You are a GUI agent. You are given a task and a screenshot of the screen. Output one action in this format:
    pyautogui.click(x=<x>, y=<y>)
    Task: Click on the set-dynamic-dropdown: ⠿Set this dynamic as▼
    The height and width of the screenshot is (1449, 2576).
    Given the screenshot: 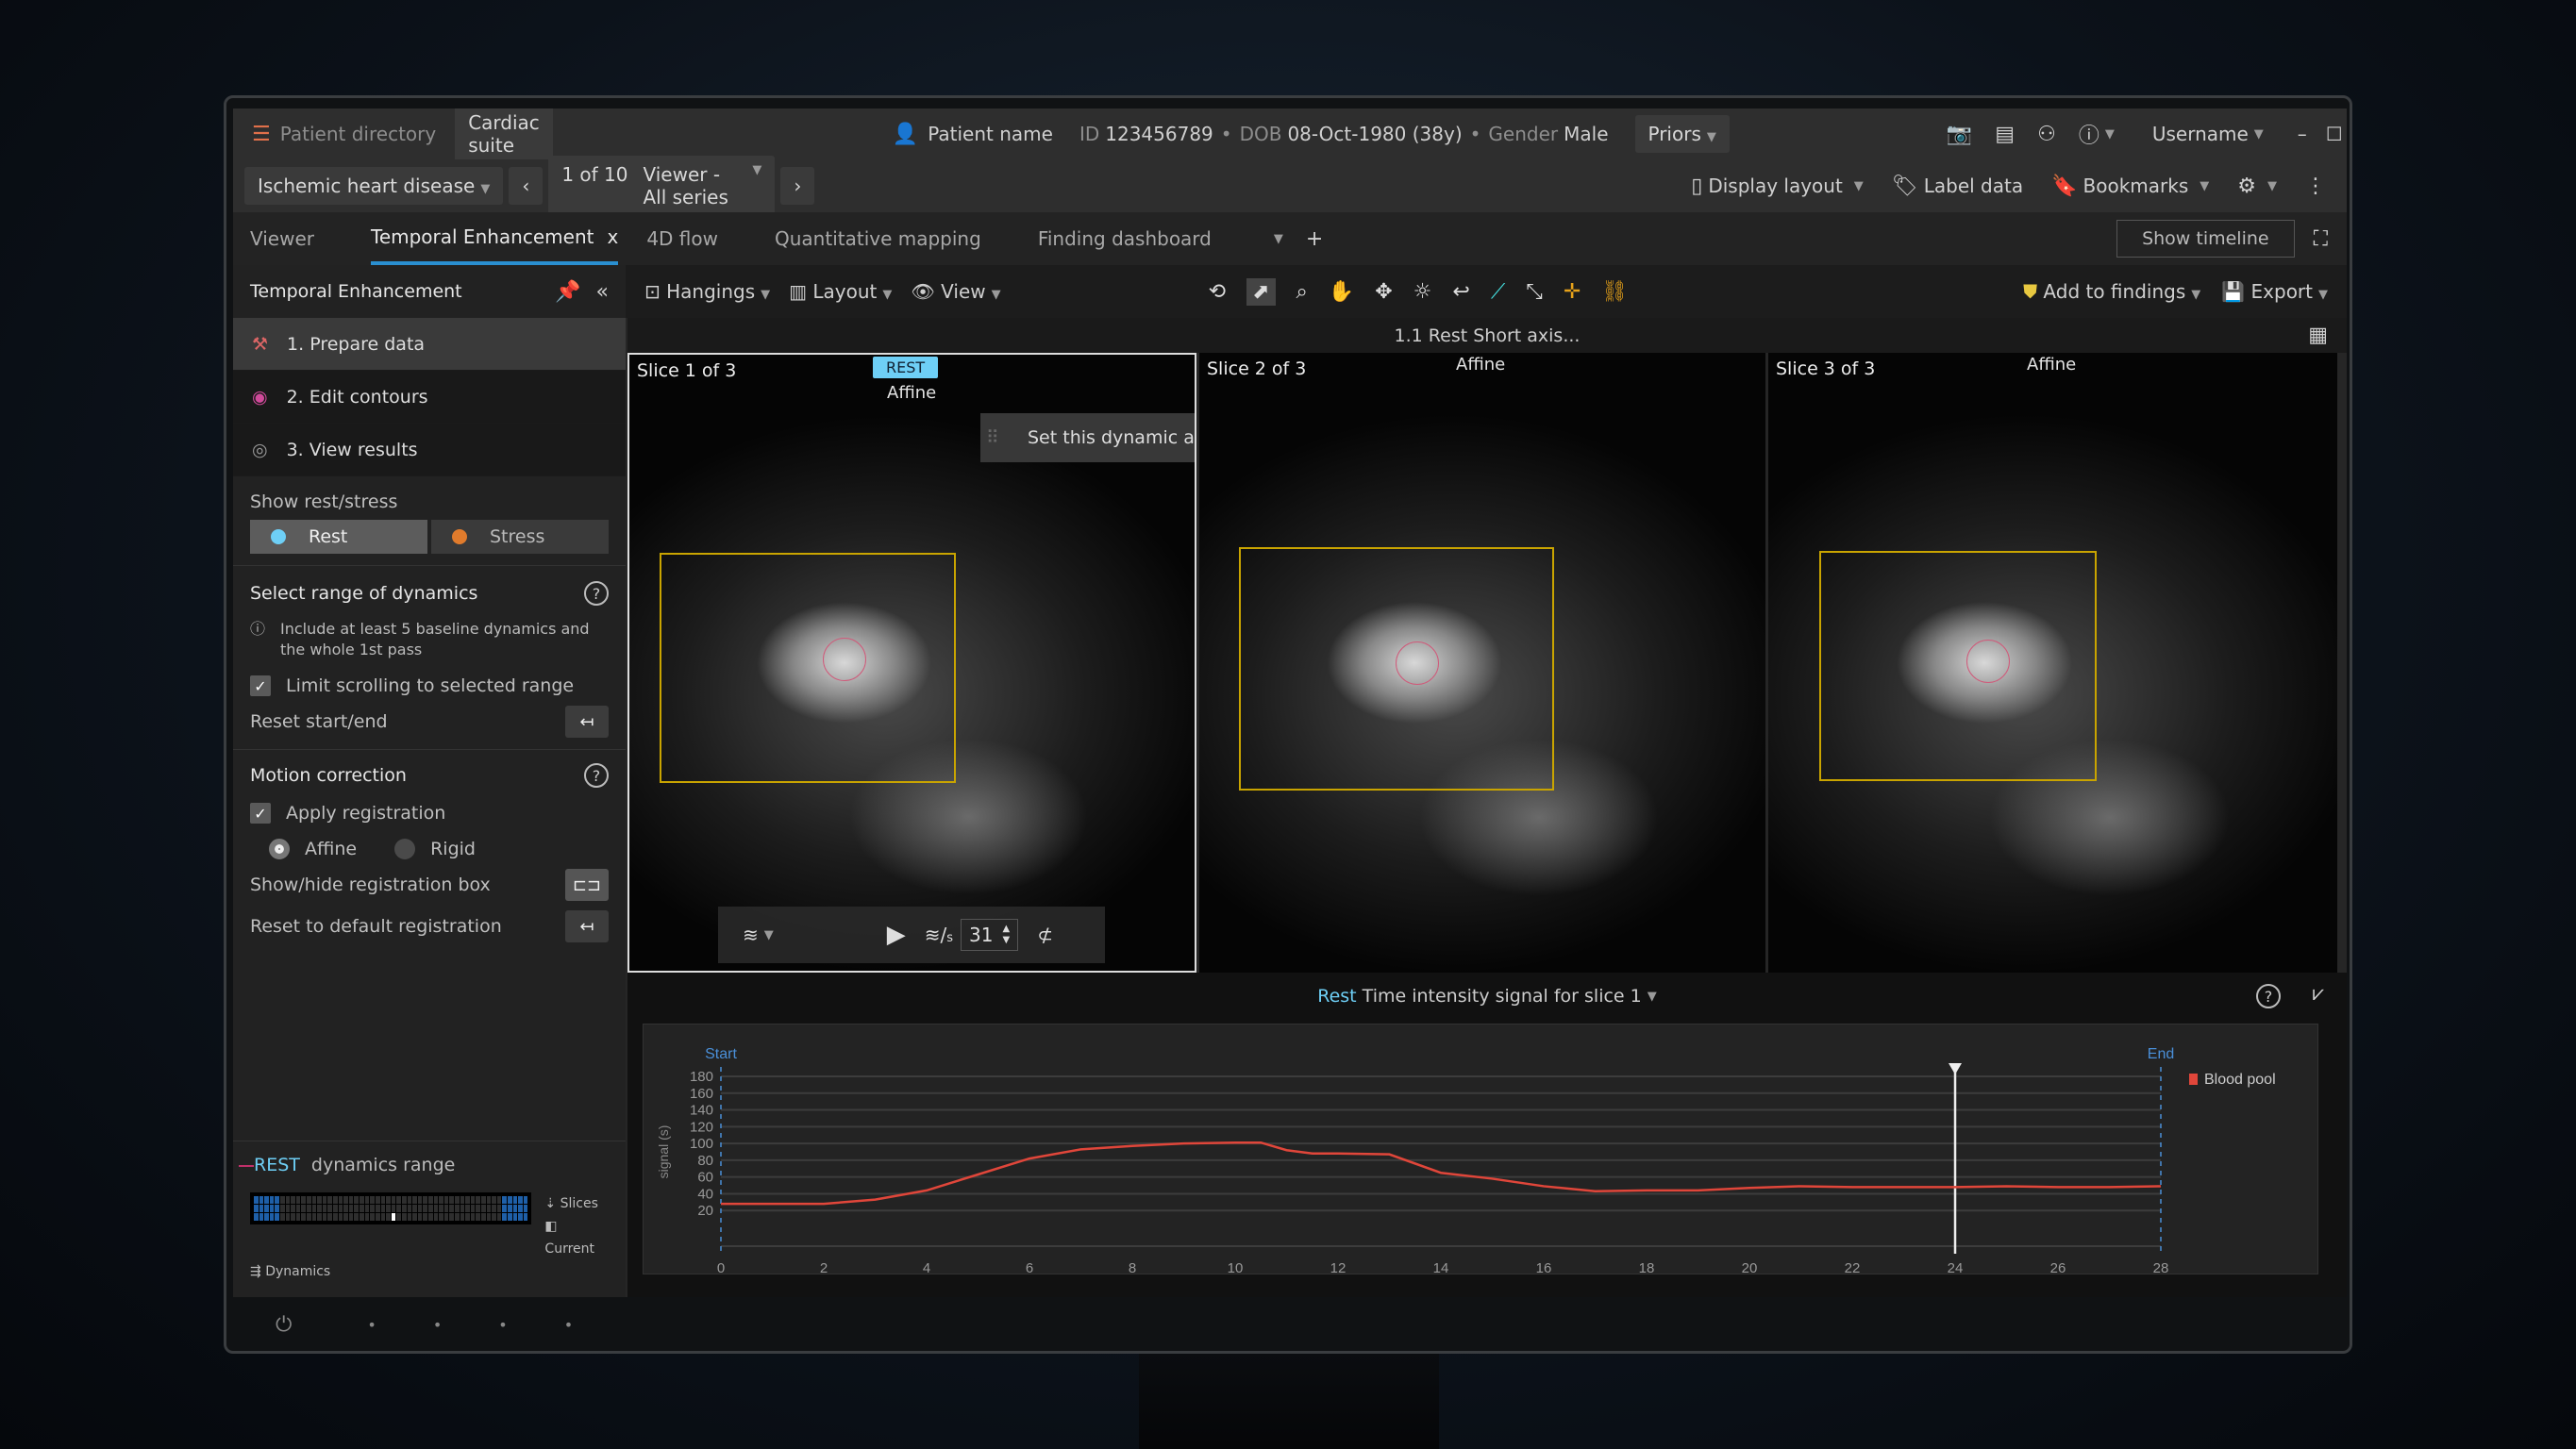 What is the action you would take?
    pyautogui.click(x=1087, y=437)
    